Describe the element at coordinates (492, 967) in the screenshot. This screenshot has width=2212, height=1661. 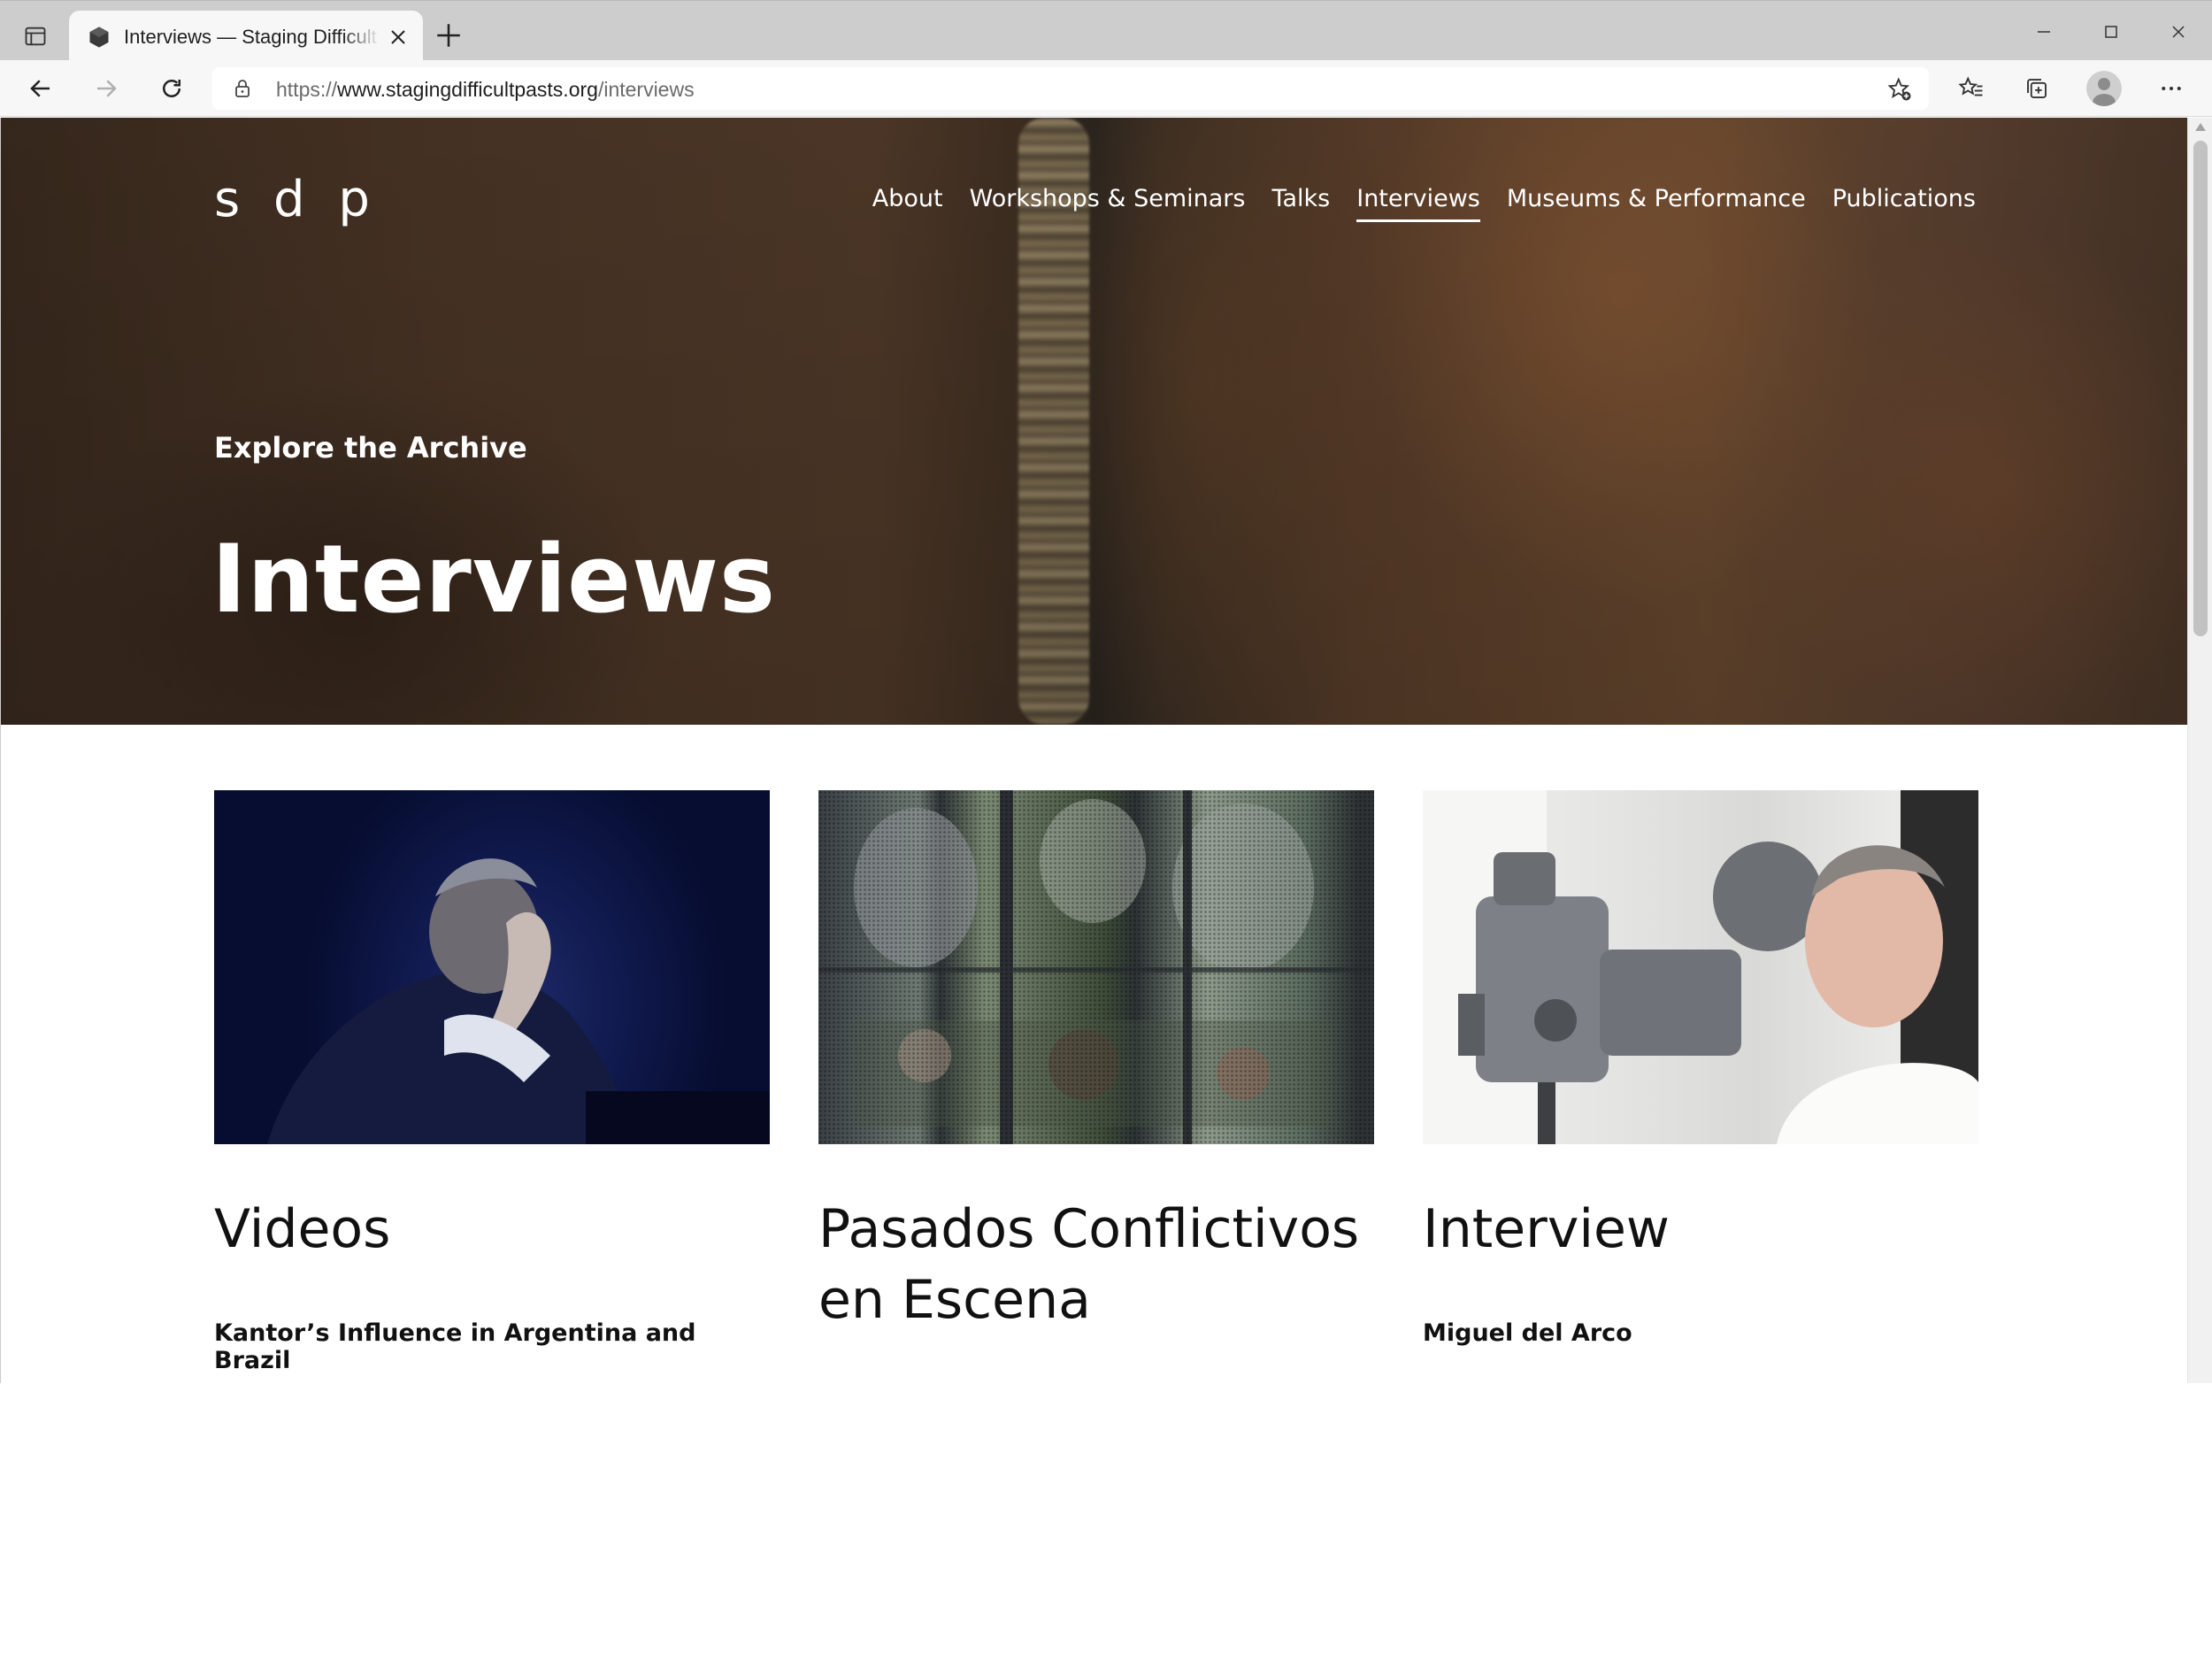
I see `card-image-videos` at that location.